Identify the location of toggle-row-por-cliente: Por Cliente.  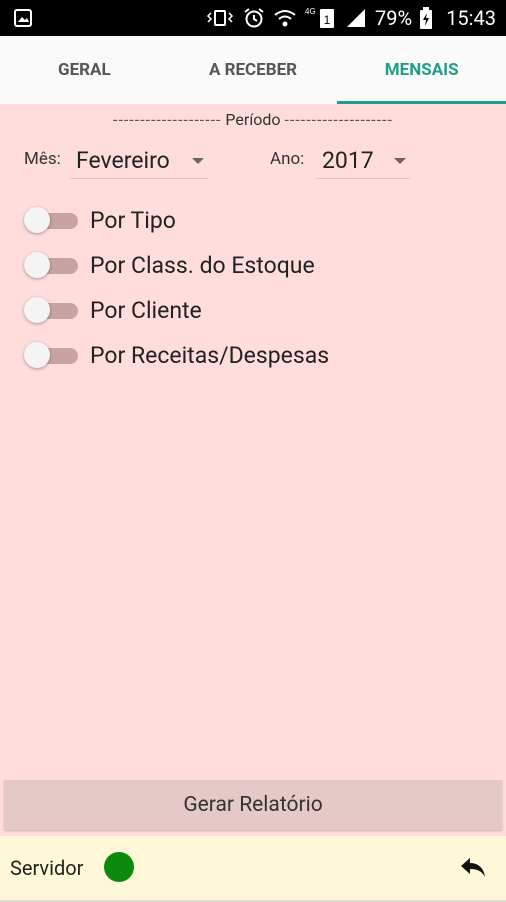
(113, 310).